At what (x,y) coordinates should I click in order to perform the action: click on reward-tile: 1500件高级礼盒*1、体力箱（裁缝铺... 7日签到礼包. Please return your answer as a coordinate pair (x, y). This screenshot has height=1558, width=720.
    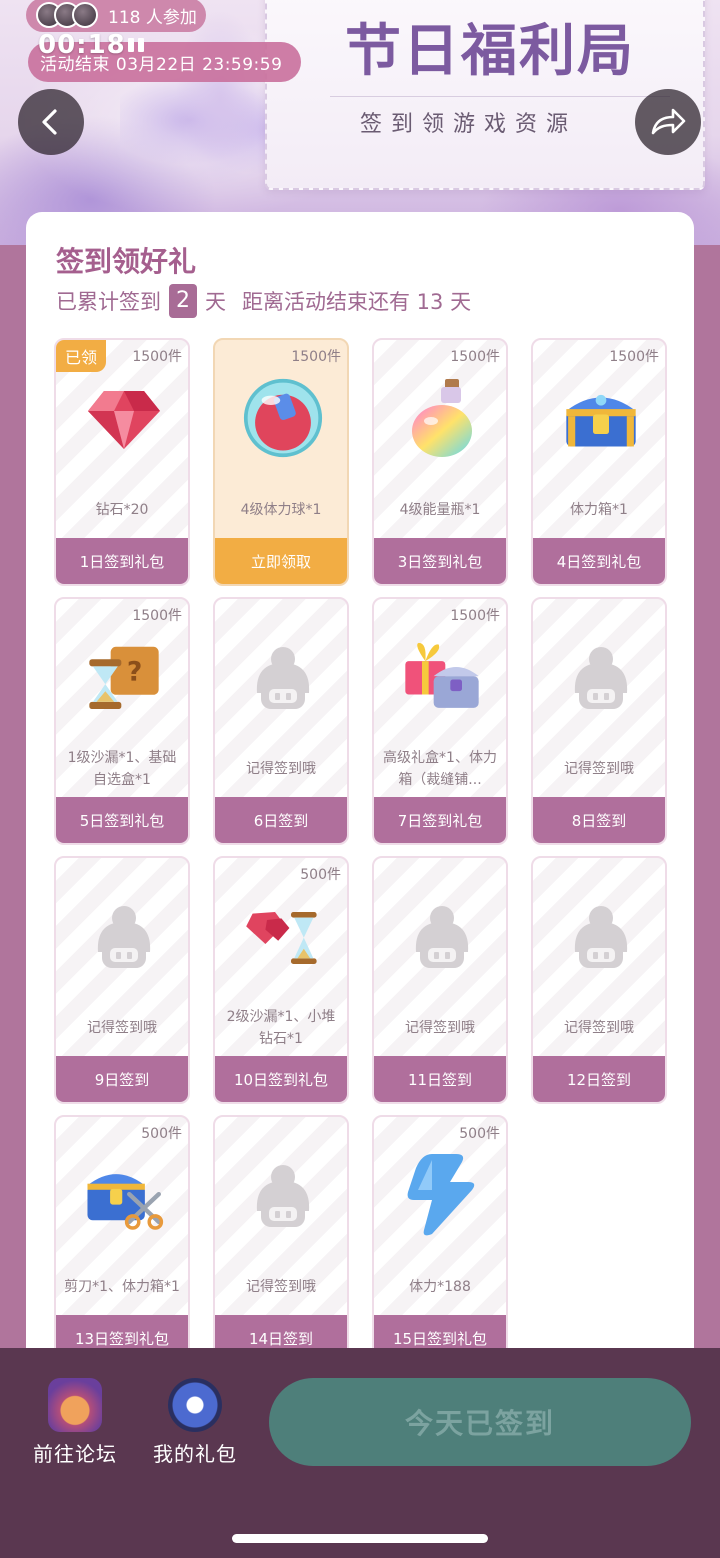
    Looking at the image, I should click on (440, 721).